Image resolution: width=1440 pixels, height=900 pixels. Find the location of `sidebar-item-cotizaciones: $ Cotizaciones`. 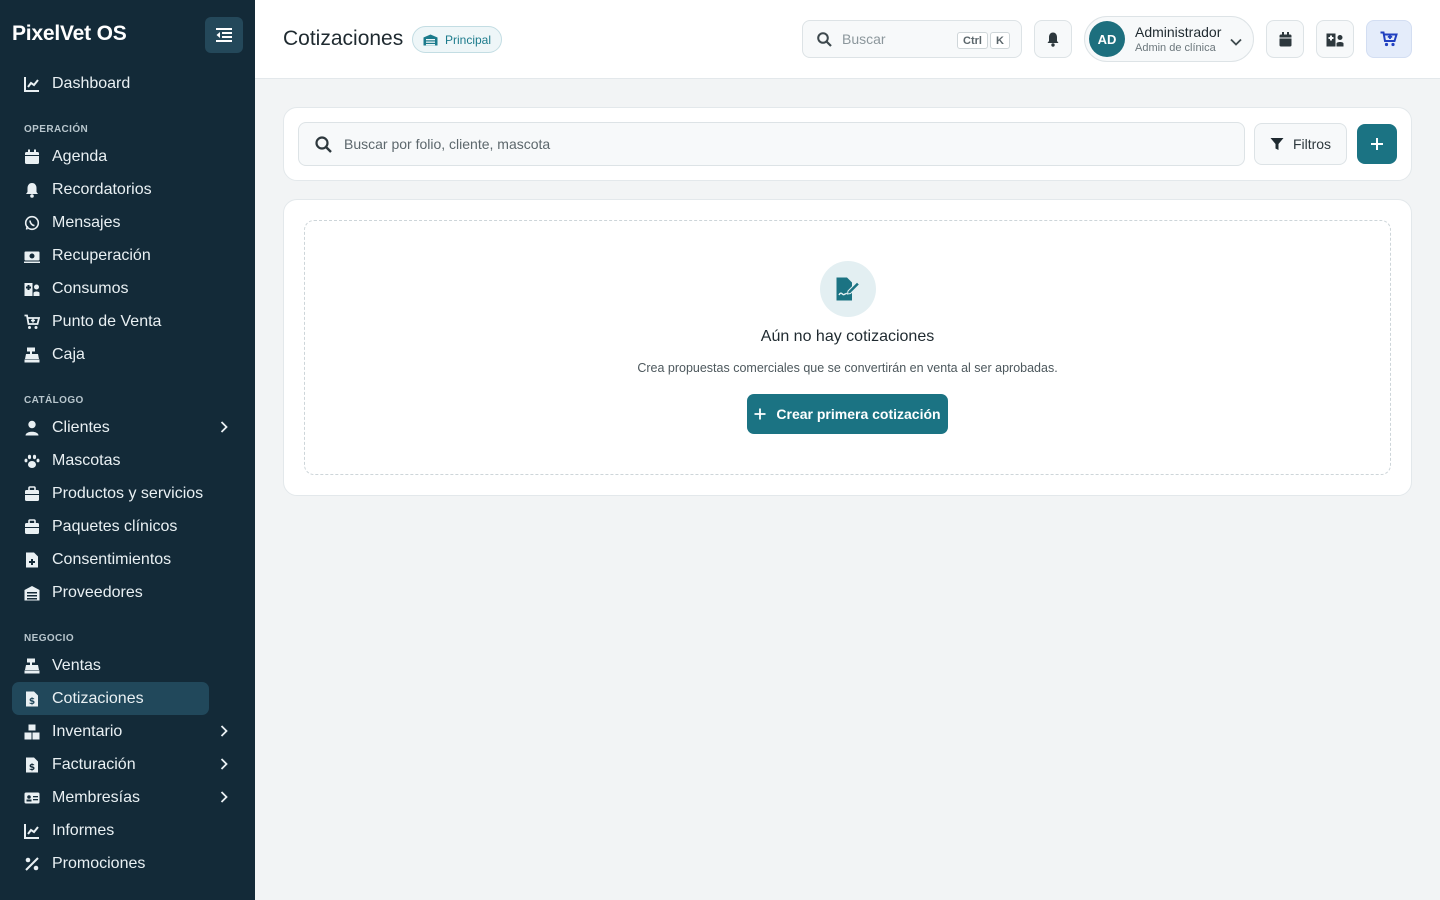

sidebar-item-cotizaciones: $ Cotizaciones is located at coordinates (110, 698).